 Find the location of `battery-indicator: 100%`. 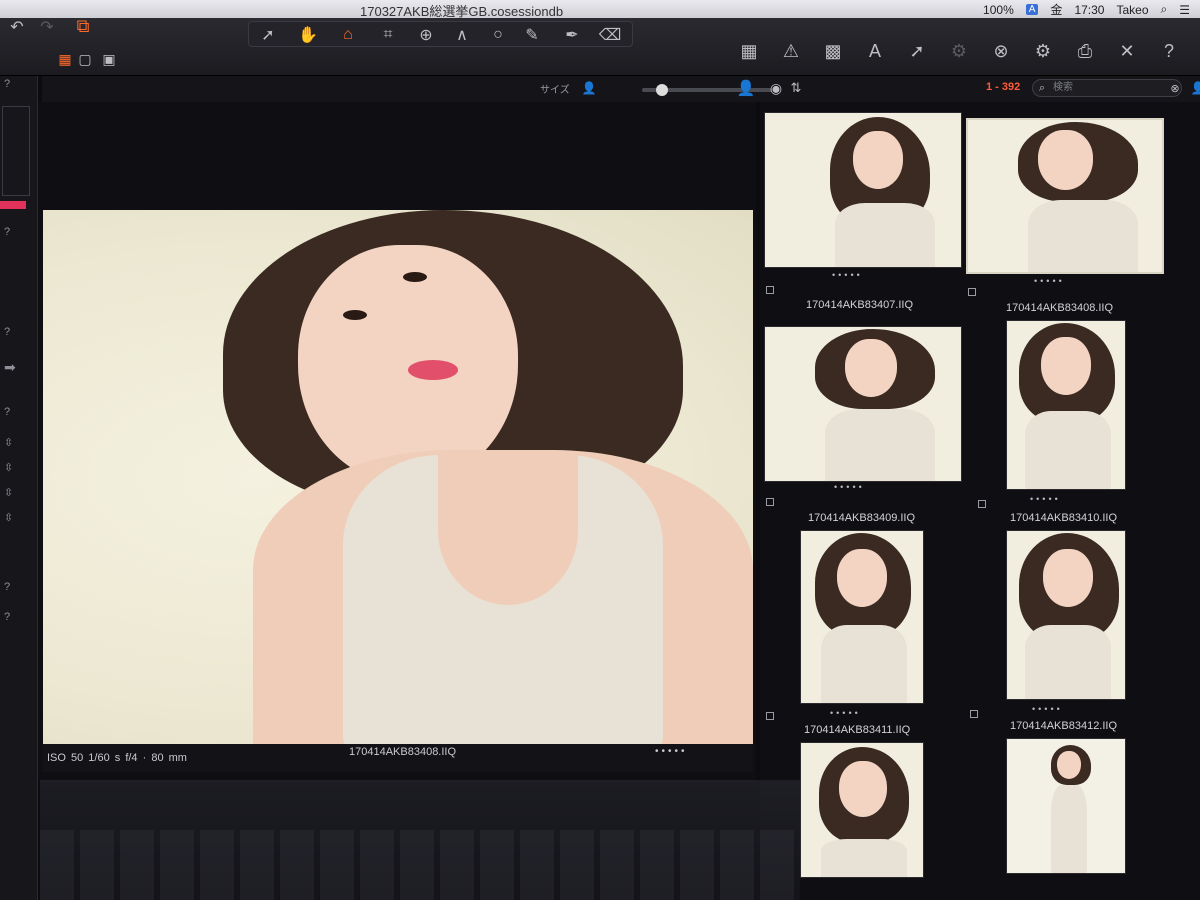

battery-indicator: 100% is located at coordinates (998, 9).